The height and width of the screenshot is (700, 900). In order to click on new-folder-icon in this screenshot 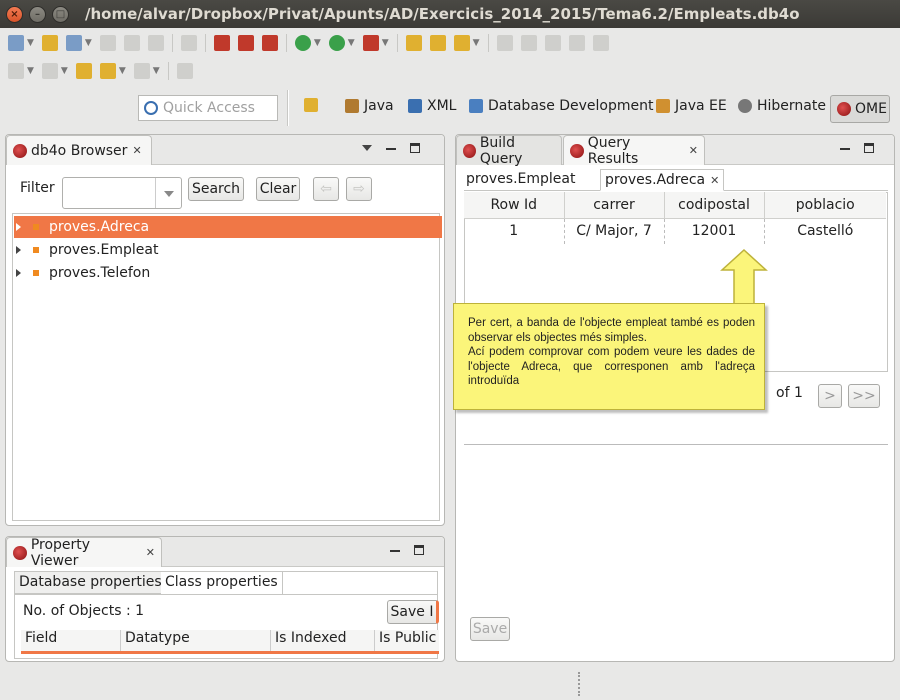, I will do `click(49, 43)`.